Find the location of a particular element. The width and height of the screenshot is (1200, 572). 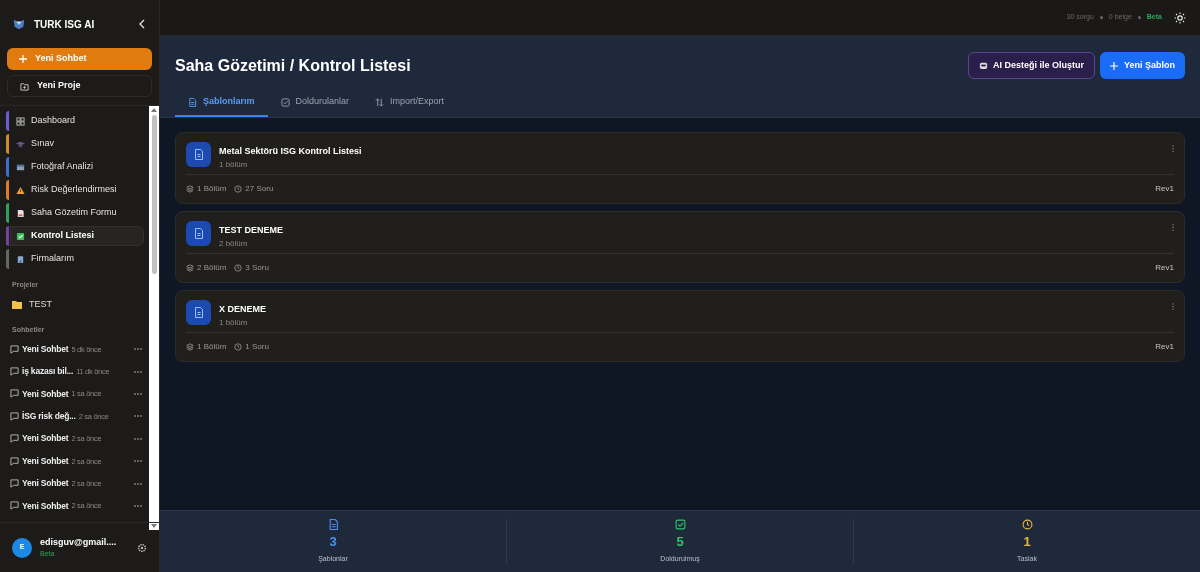

template-card: Metal Sektörü ISG Kontrol Listesi 1 bölüm 1 Bölüm 27 Soru Rev1 is located at coordinates (680, 168).